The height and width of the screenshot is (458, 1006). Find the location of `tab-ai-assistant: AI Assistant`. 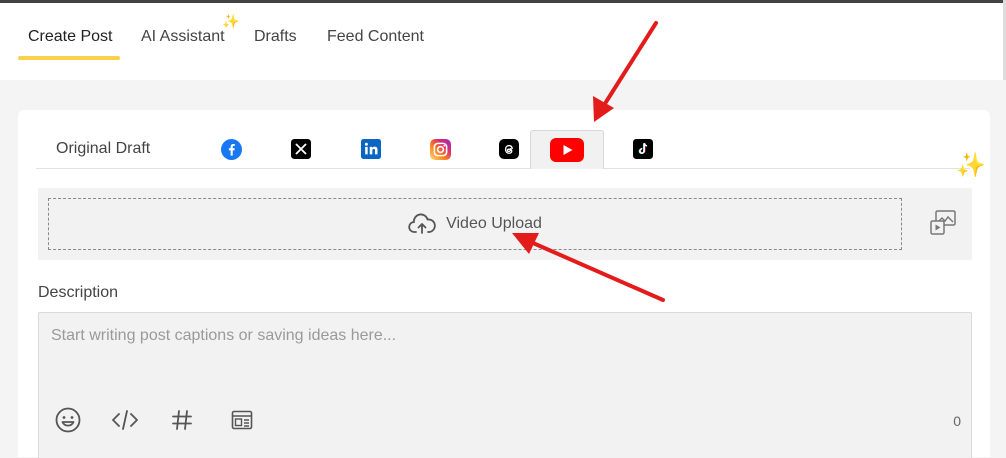

tab-ai-assistant: AI Assistant is located at coordinates (183, 37).